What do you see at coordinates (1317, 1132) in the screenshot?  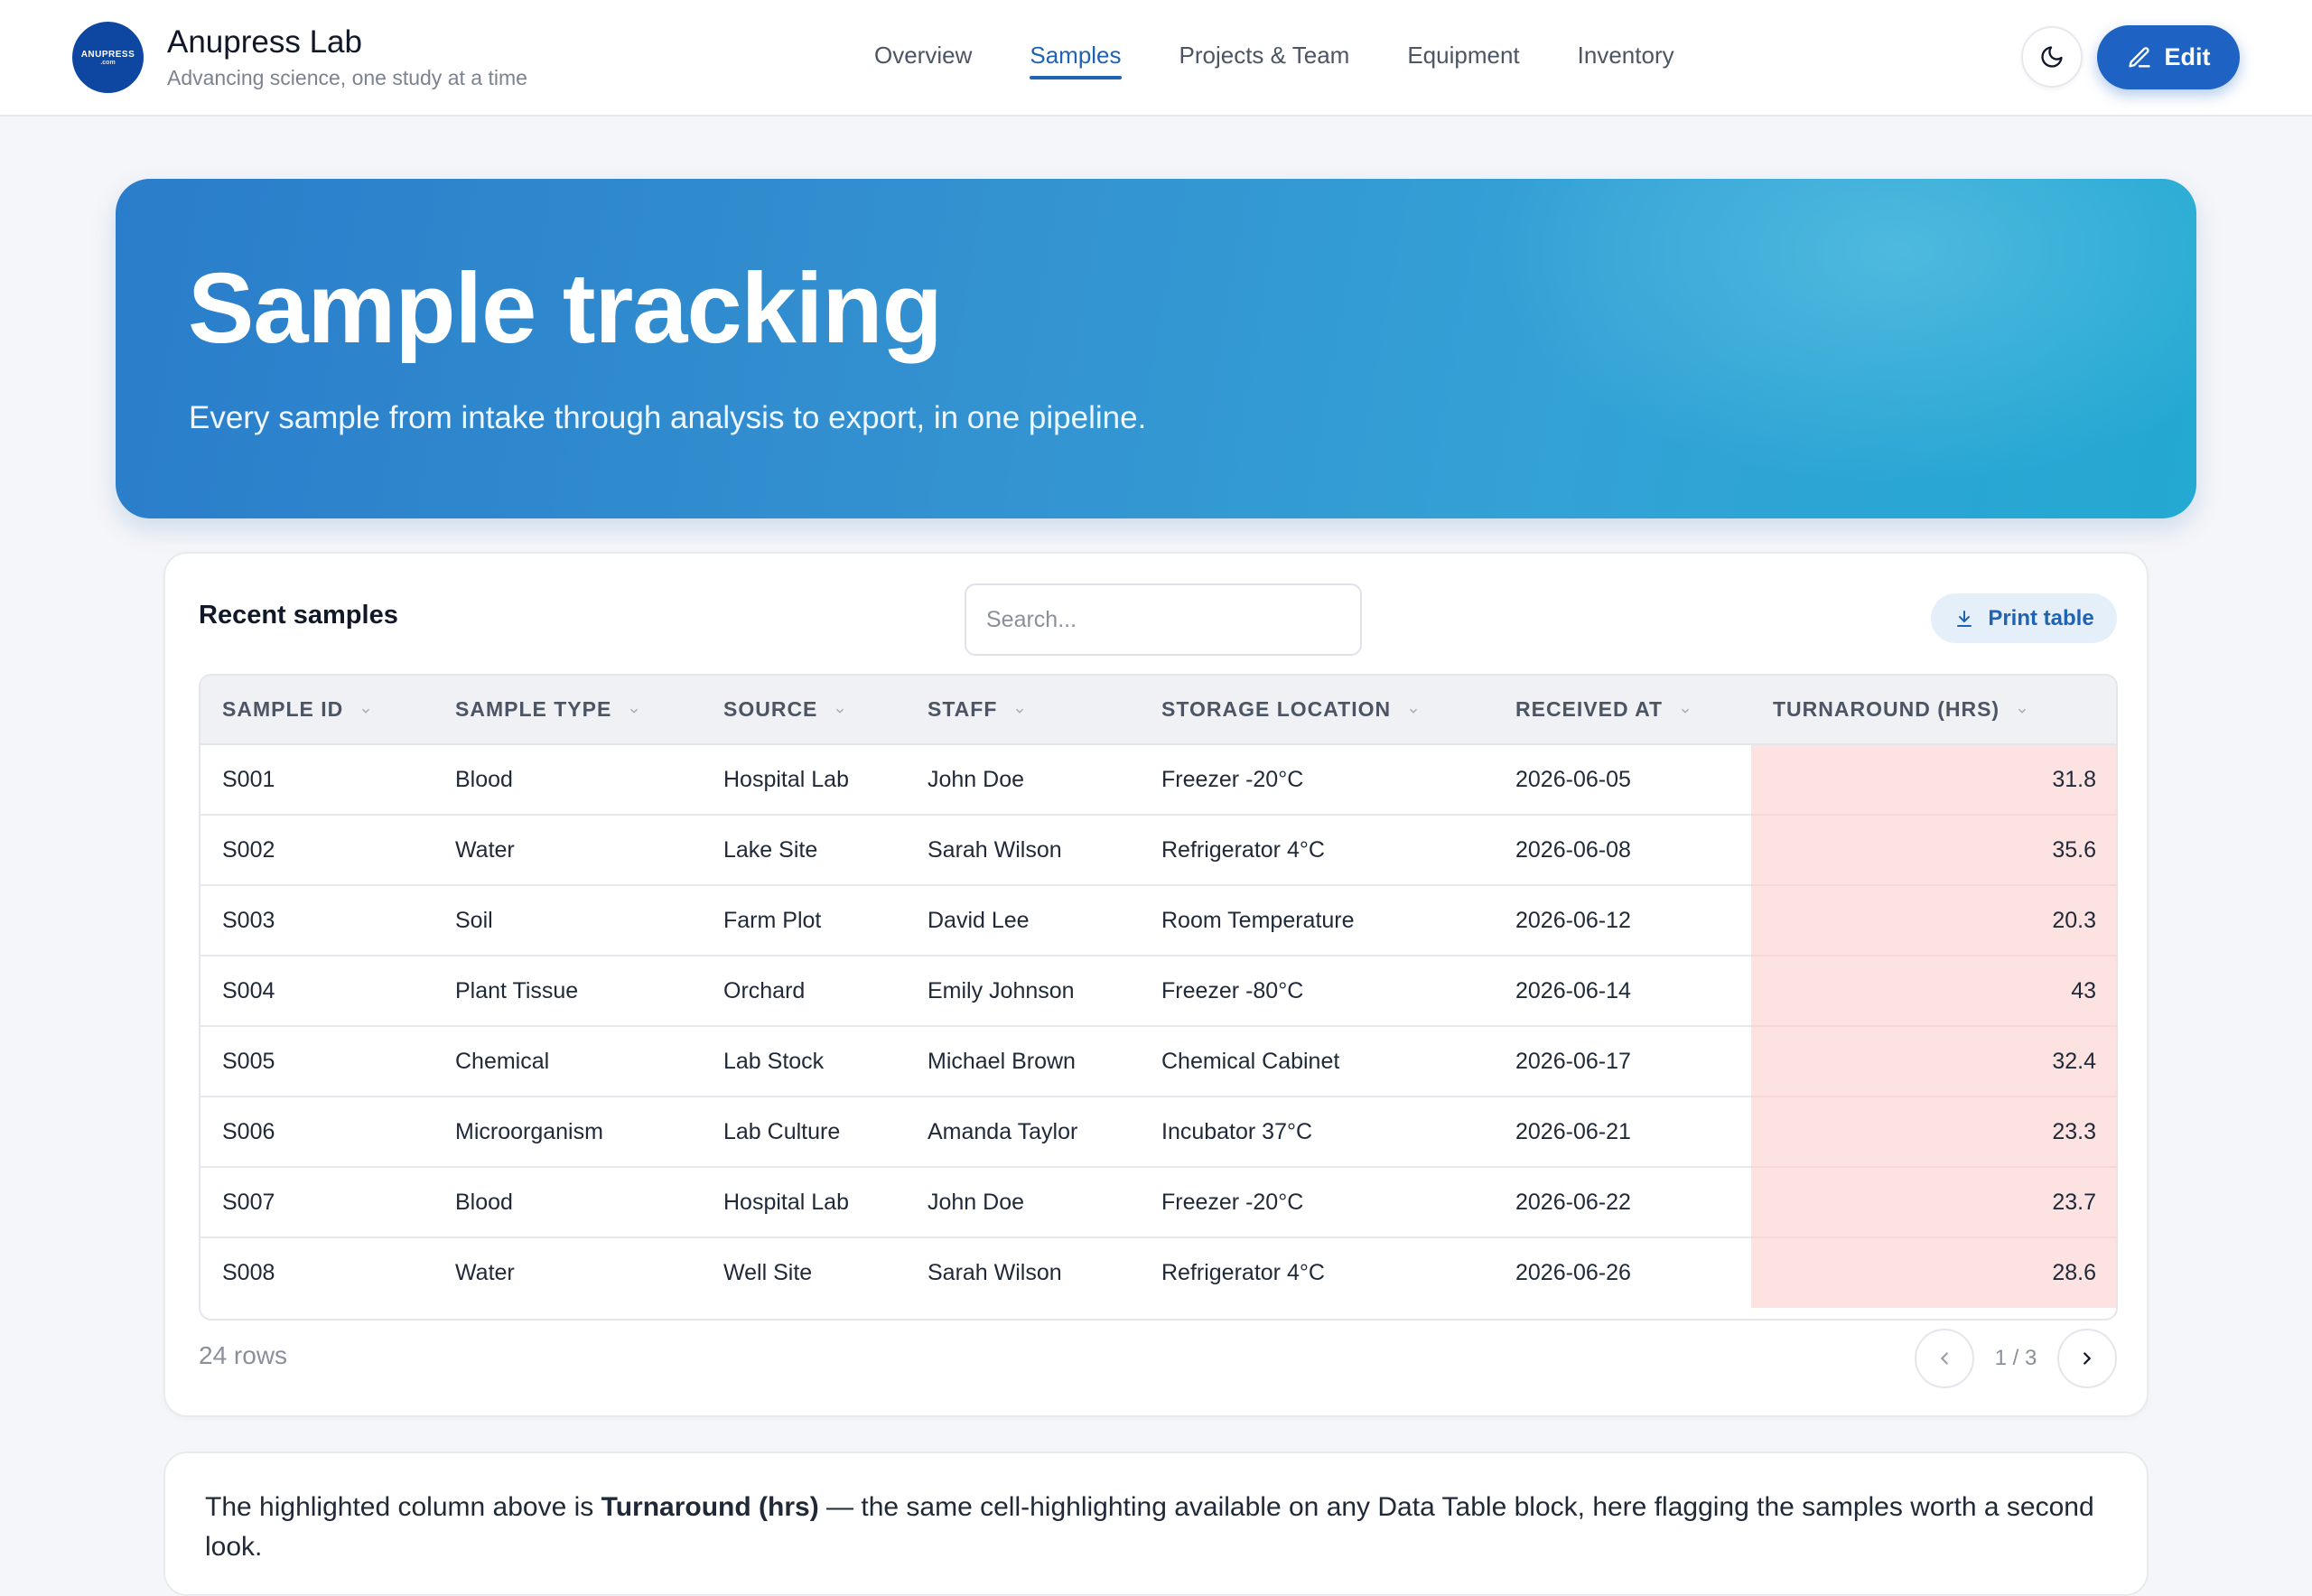 I see `cell-storage-location: Incubator 37°C` at bounding box center [1317, 1132].